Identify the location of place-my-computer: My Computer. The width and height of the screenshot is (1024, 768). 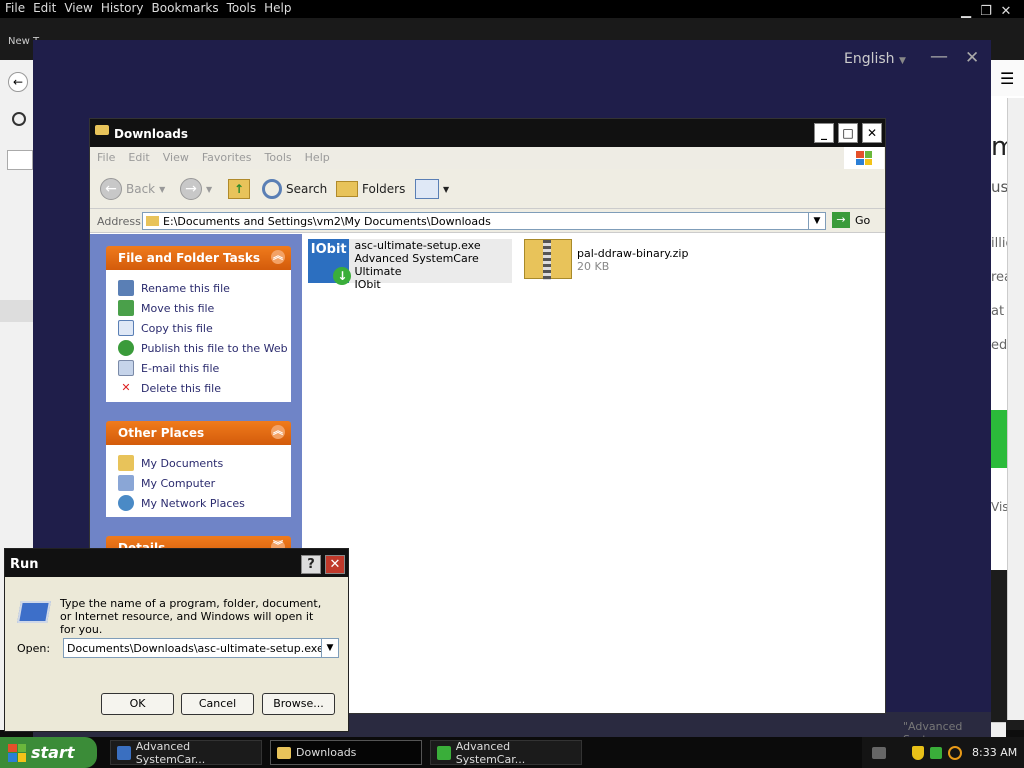
(204, 483).